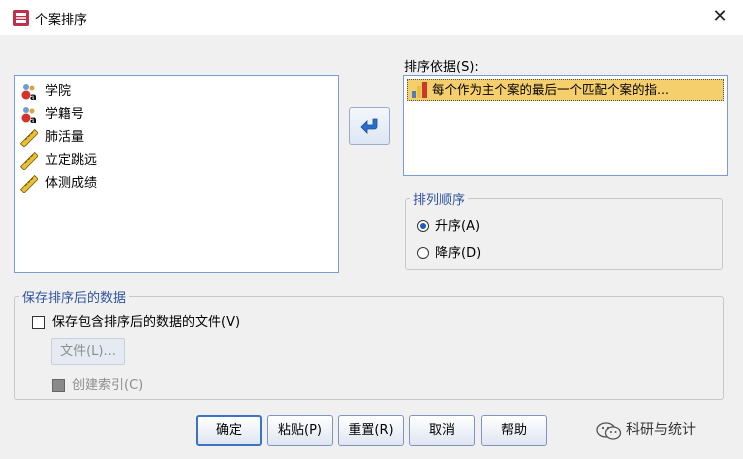 The image size is (743, 459). I want to click on close-button: ✕, so click(720, 17).